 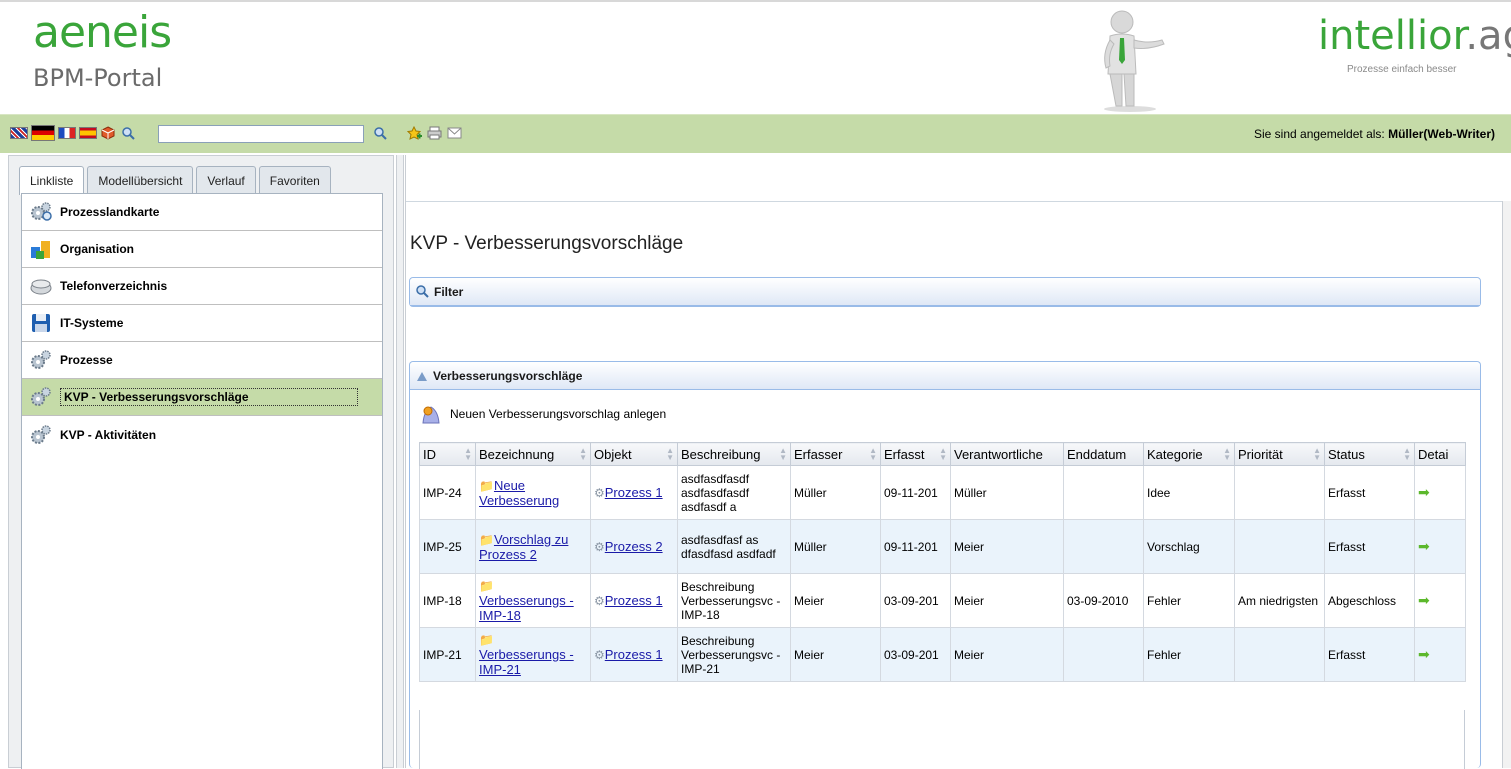 I want to click on col-header-erfasser: Erfasser ▲ ▼, so click(x=835, y=454).